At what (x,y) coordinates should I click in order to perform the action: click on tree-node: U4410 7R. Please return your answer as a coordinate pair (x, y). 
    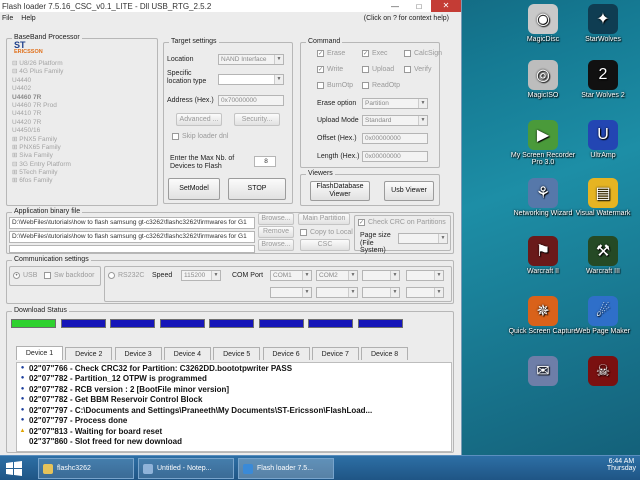
    Looking at the image, I should click on (82, 114).